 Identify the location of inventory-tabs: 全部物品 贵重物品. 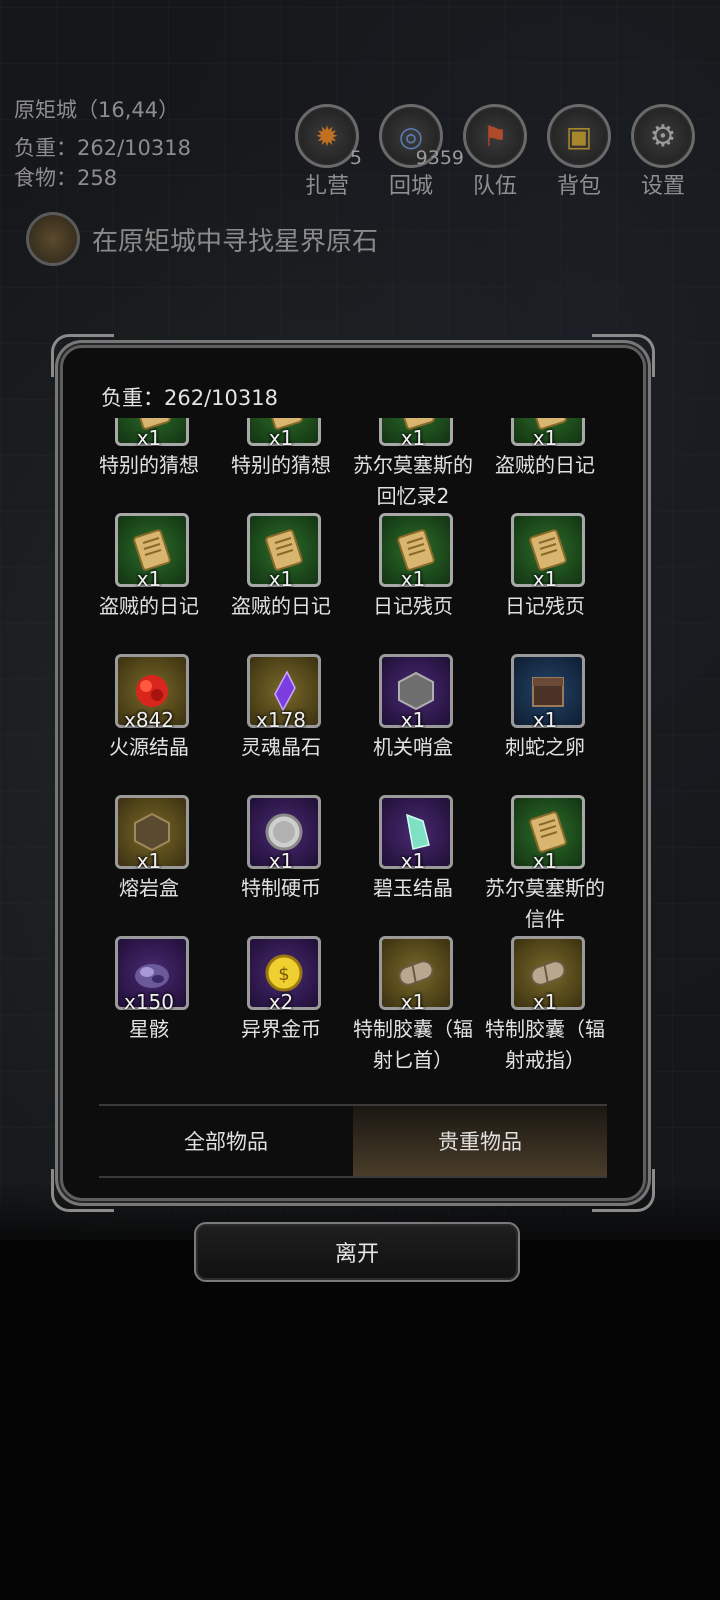
(353, 1141).